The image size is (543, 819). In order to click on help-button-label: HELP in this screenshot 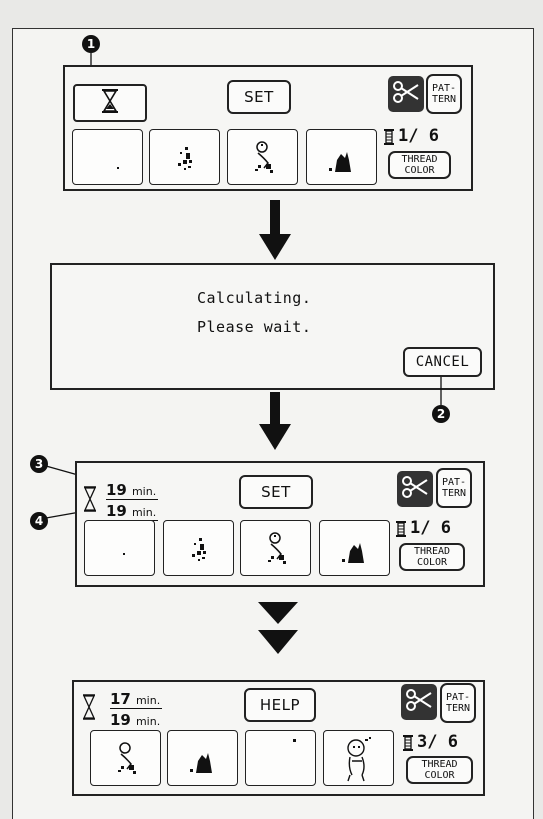, I will do `click(280, 705)`.